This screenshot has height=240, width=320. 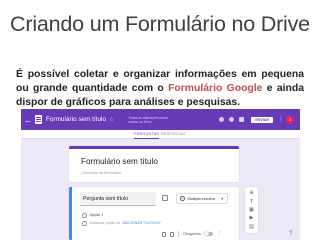 What do you see at coordinates (141, 223) in the screenshot?
I see `add-other-link: ADICIONAR "OUTROS"` at bounding box center [141, 223].